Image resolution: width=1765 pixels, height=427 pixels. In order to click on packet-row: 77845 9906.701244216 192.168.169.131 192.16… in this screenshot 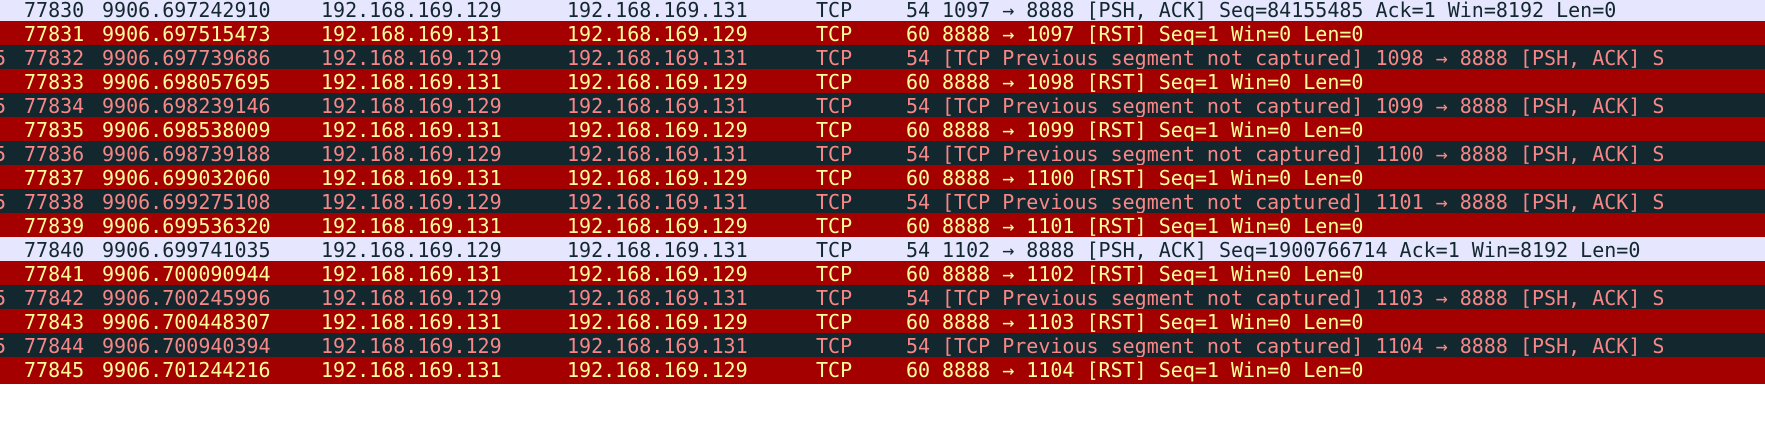, I will do `click(882, 370)`.